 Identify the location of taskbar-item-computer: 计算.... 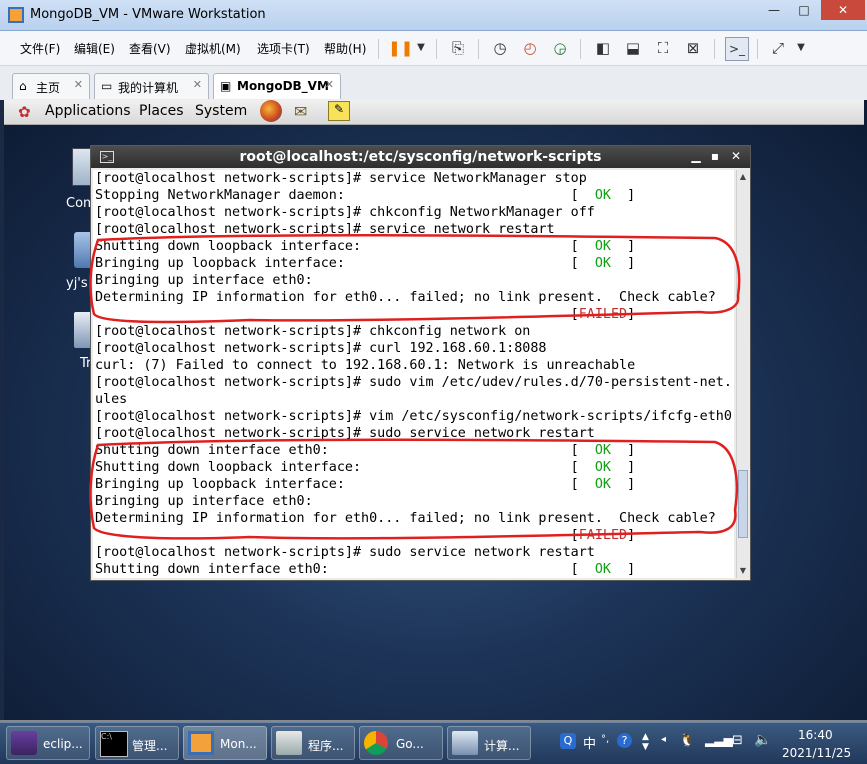
(489, 743).